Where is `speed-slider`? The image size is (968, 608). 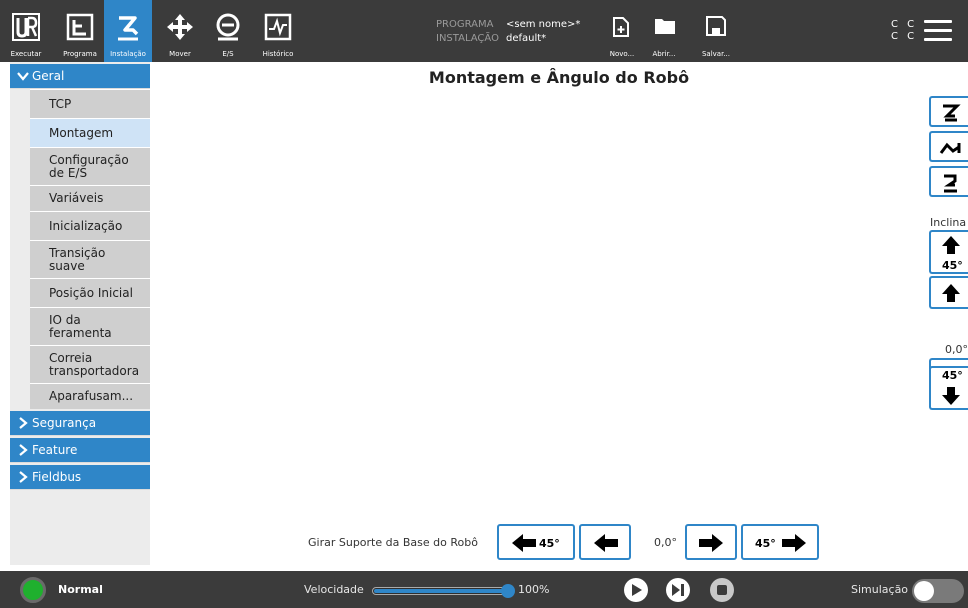
speed-slider is located at coordinates (443, 591).